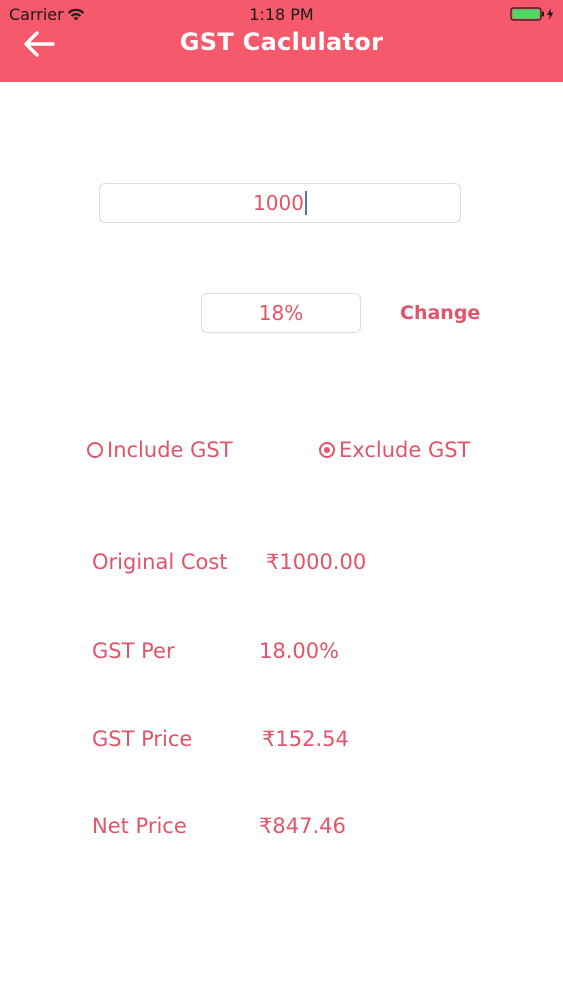 This screenshot has height=1000, width=563. What do you see at coordinates (405, 450) in the screenshot?
I see `exclude-gst-label: Exclude GST` at bounding box center [405, 450].